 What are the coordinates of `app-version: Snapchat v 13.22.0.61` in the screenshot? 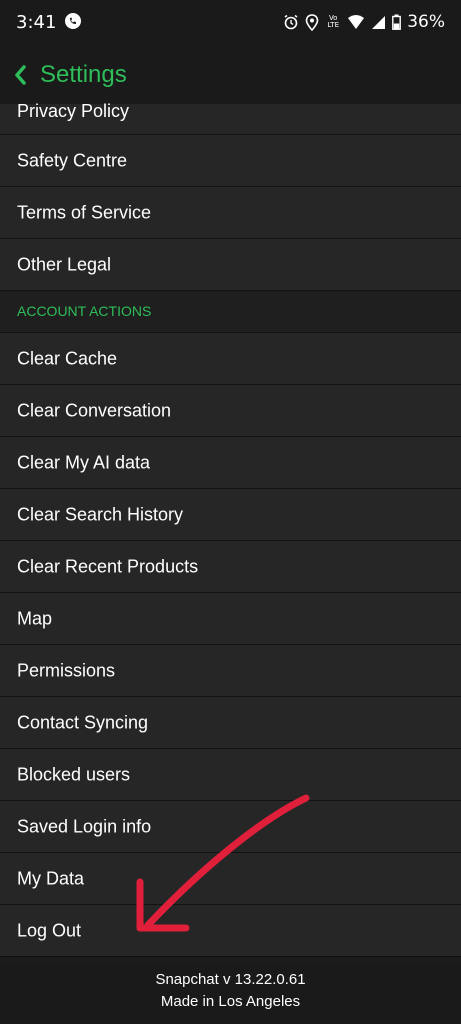 It's located at (230, 979).